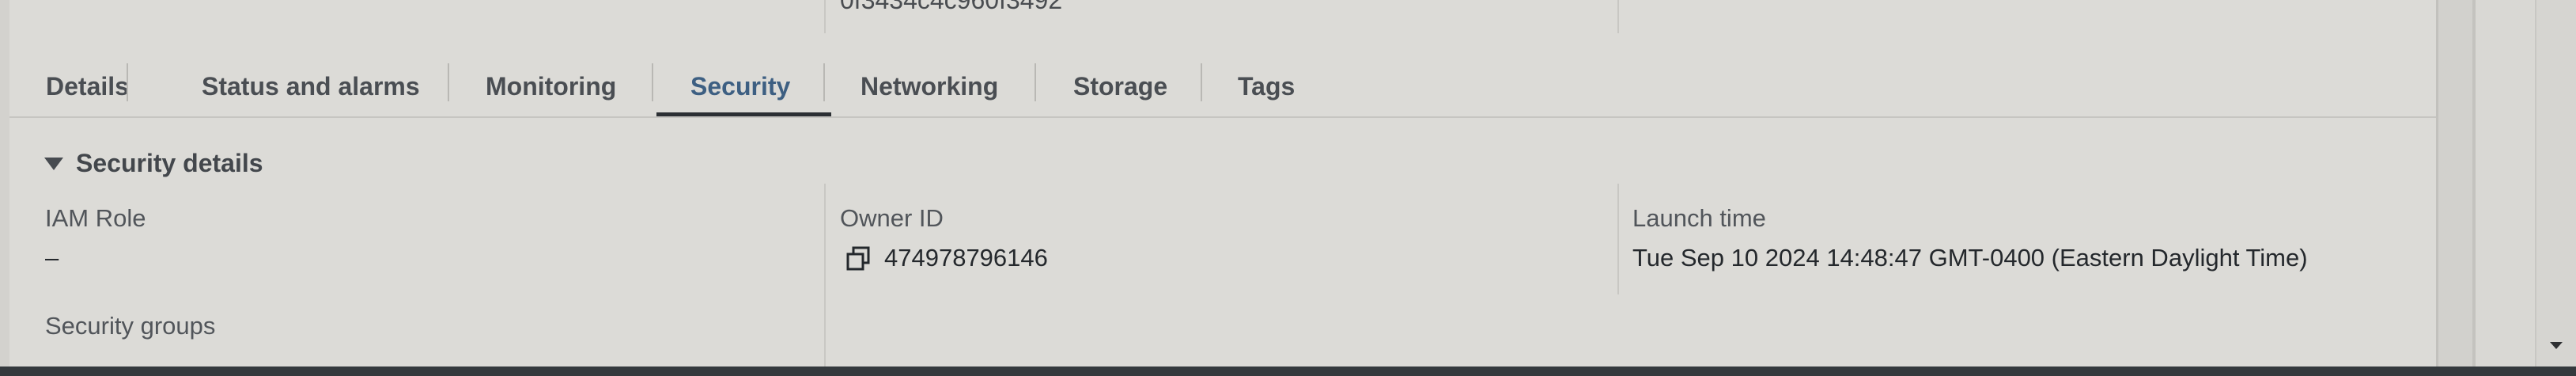 The image size is (2576, 376). I want to click on copy-owner-id-button, so click(859, 258).